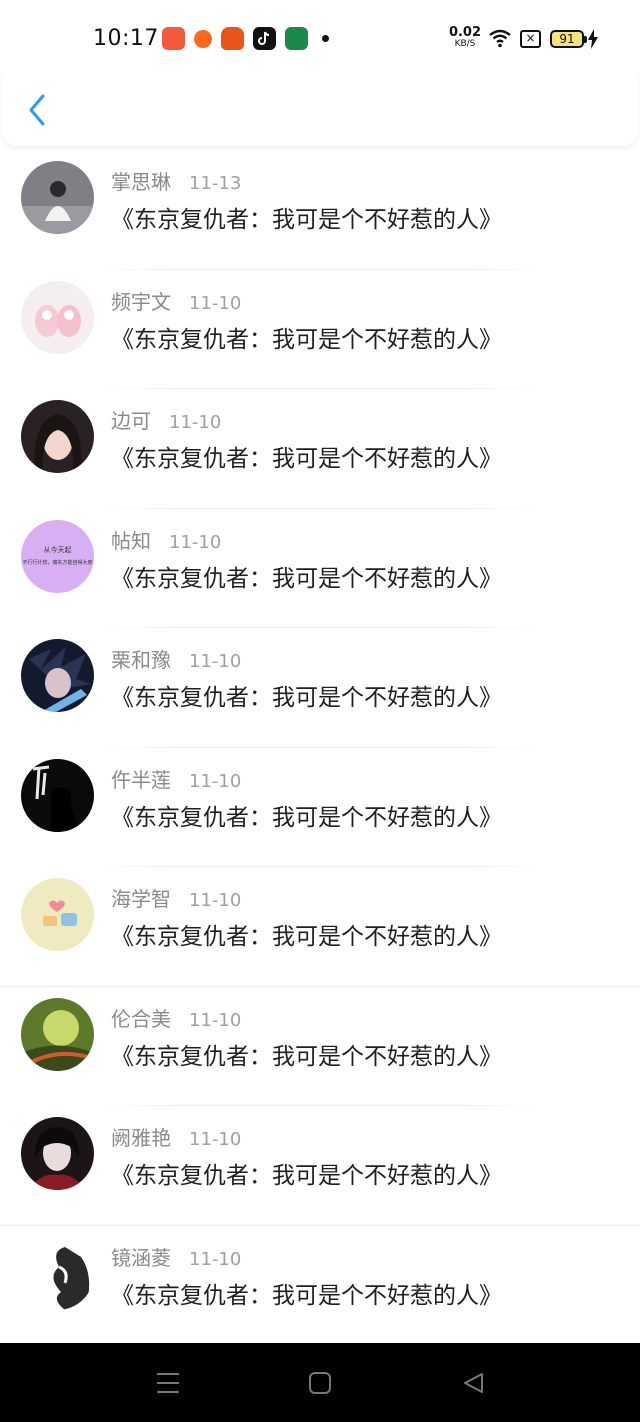 This screenshot has width=640, height=1422. Describe the element at coordinates (176, 778) in the screenshot. I see `item-meta: 仵半莲 11-10` at that location.